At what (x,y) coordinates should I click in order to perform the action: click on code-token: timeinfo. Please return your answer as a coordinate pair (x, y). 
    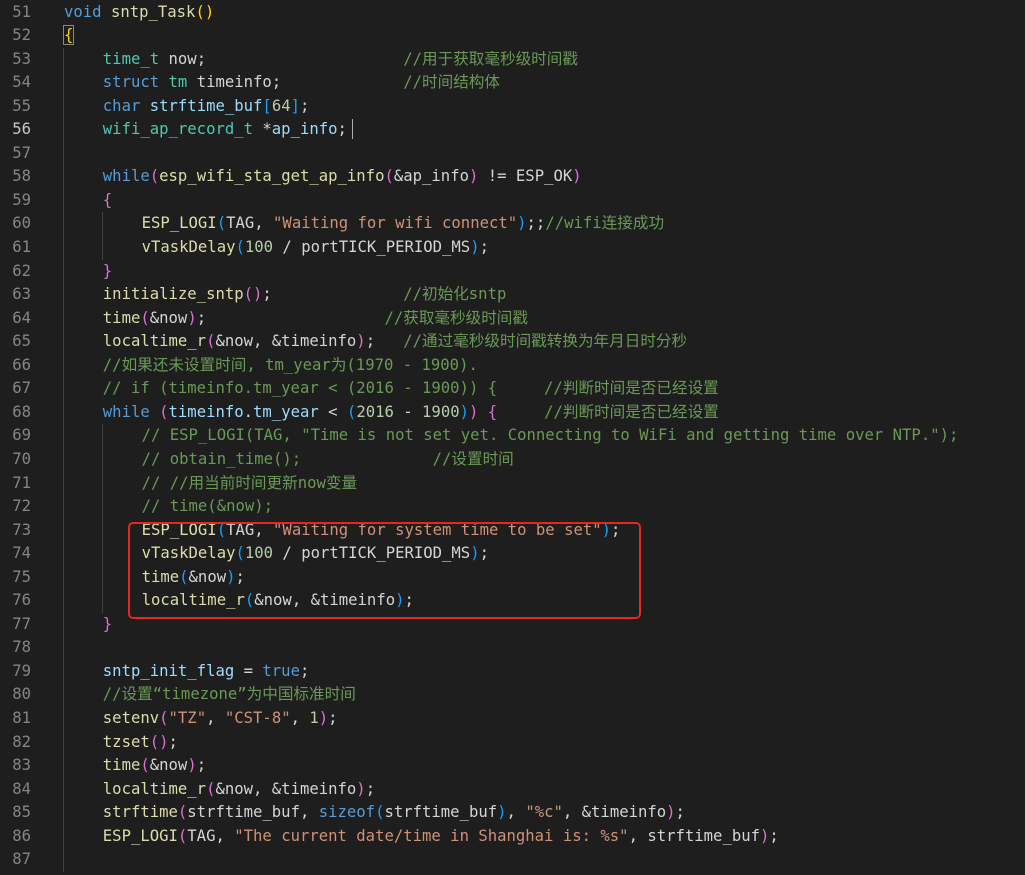
    Looking at the image, I should click on (206, 411).